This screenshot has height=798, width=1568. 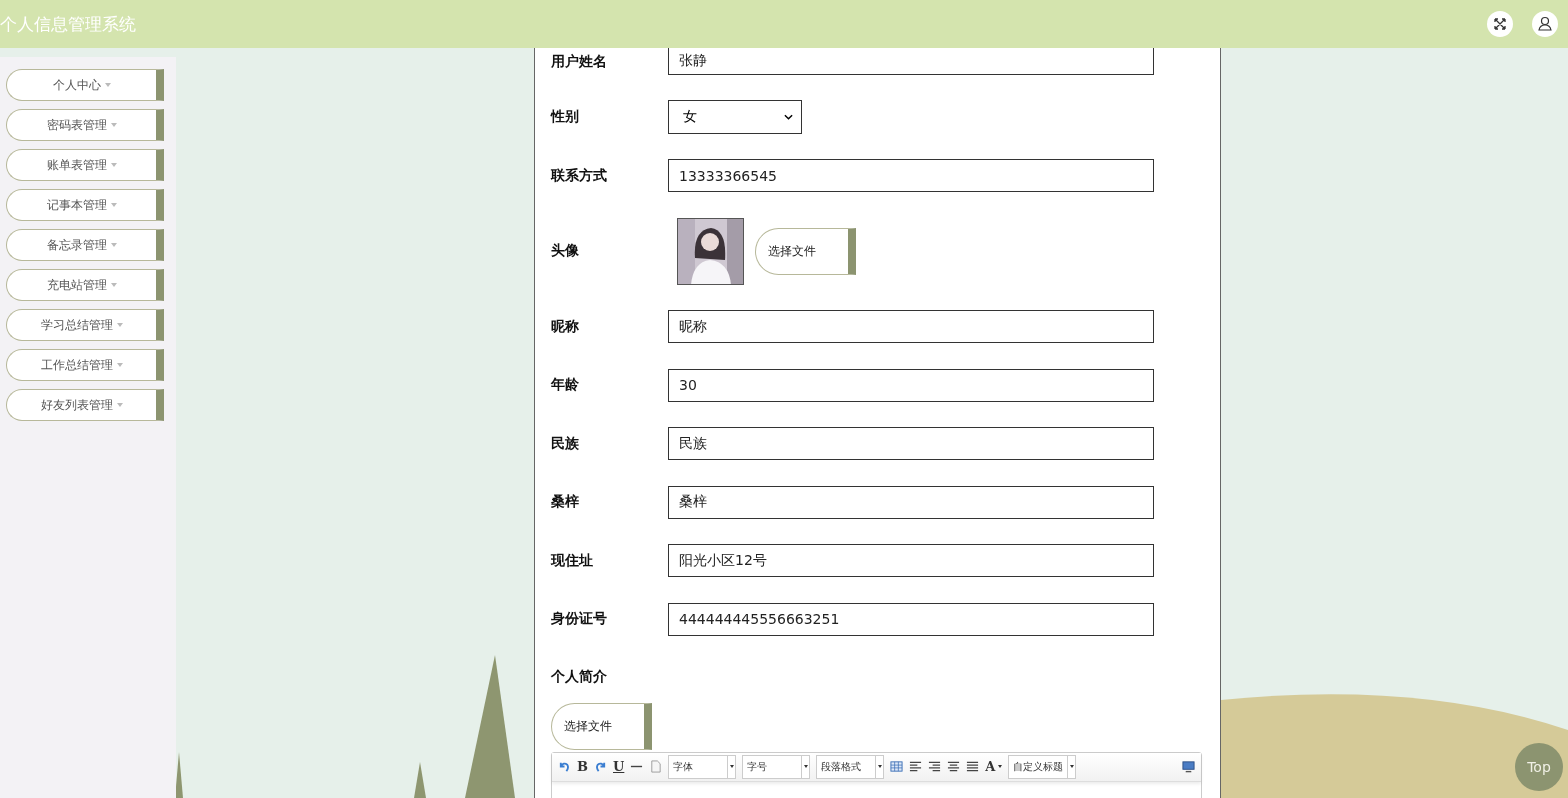 What do you see at coordinates (85, 125) in the screenshot?
I see `sidebar-item: 密码表管理` at bounding box center [85, 125].